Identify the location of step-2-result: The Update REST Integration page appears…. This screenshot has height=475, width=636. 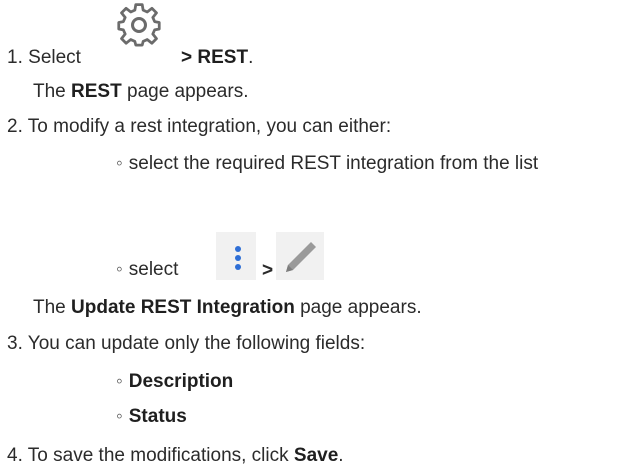
(227, 307).